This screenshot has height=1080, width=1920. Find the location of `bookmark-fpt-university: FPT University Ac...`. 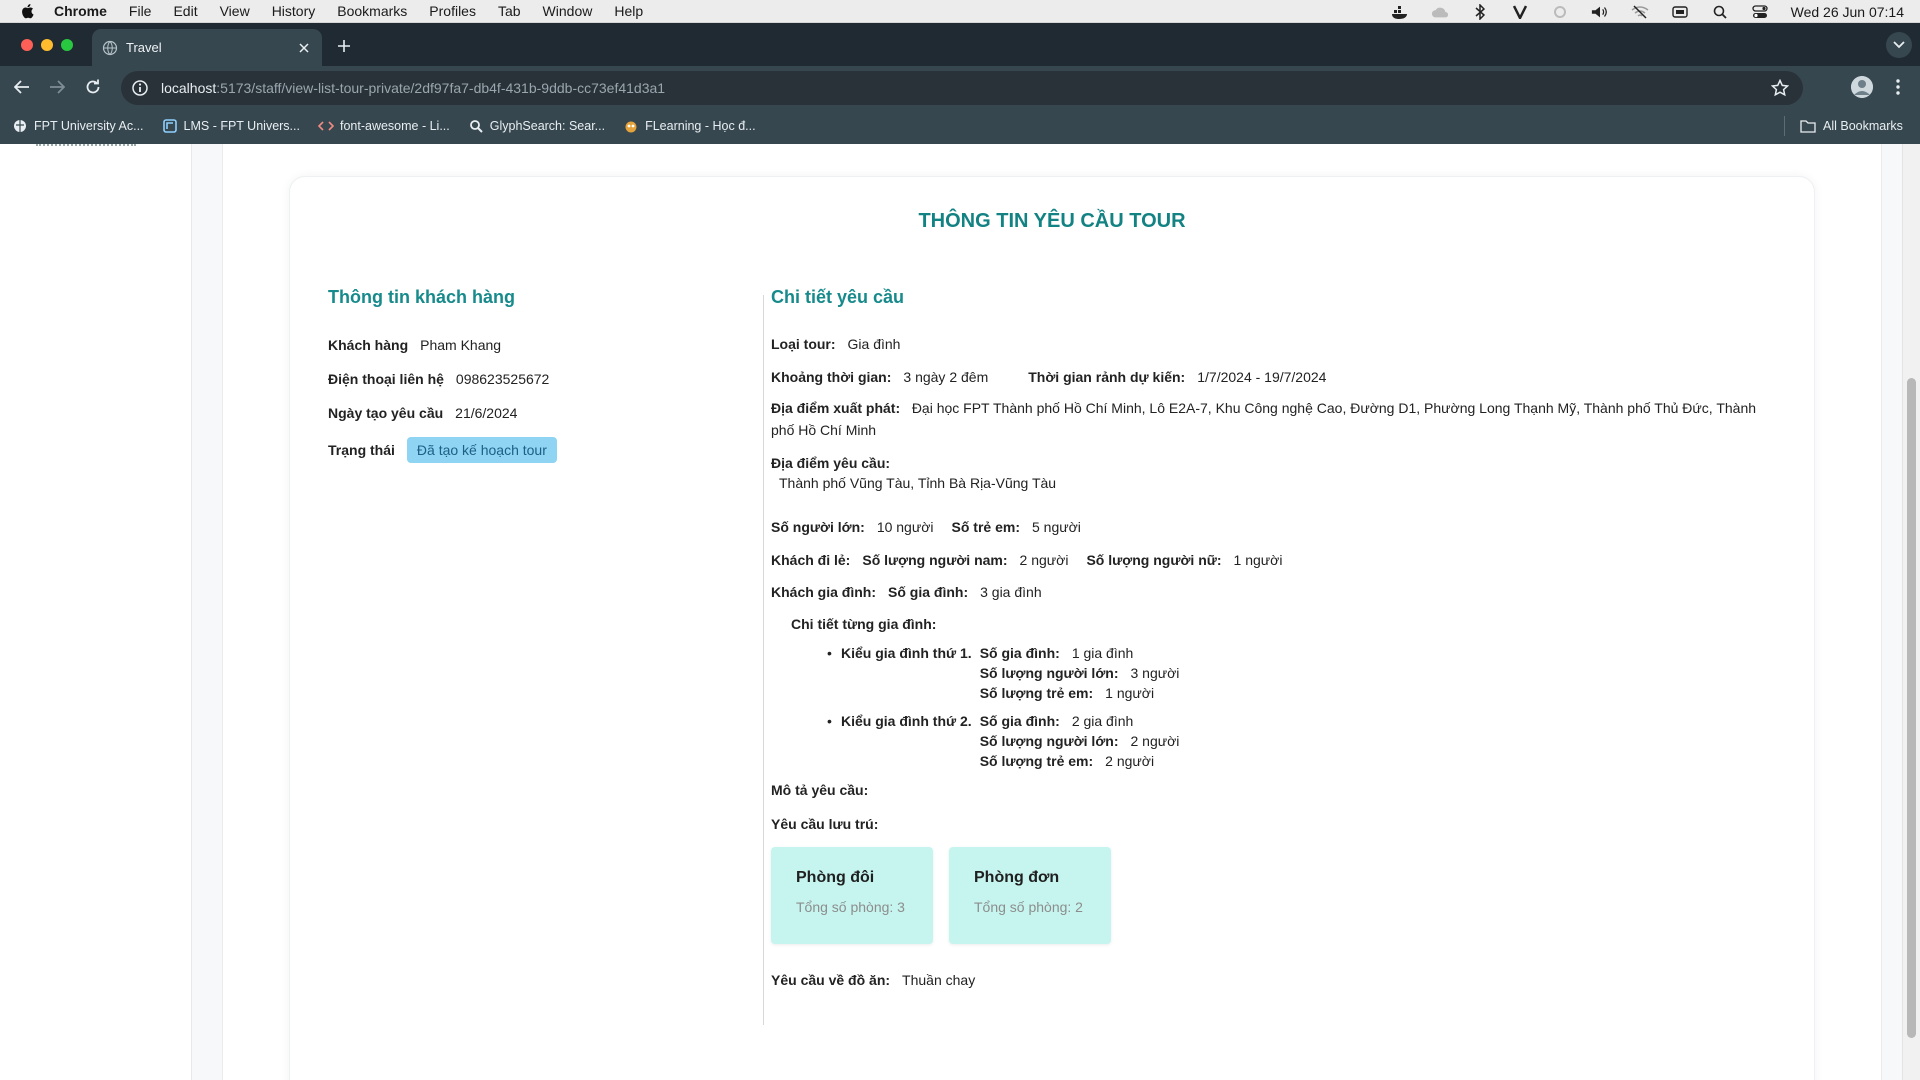

bookmark-fpt-university: FPT University Ac... is located at coordinates (78, 126).